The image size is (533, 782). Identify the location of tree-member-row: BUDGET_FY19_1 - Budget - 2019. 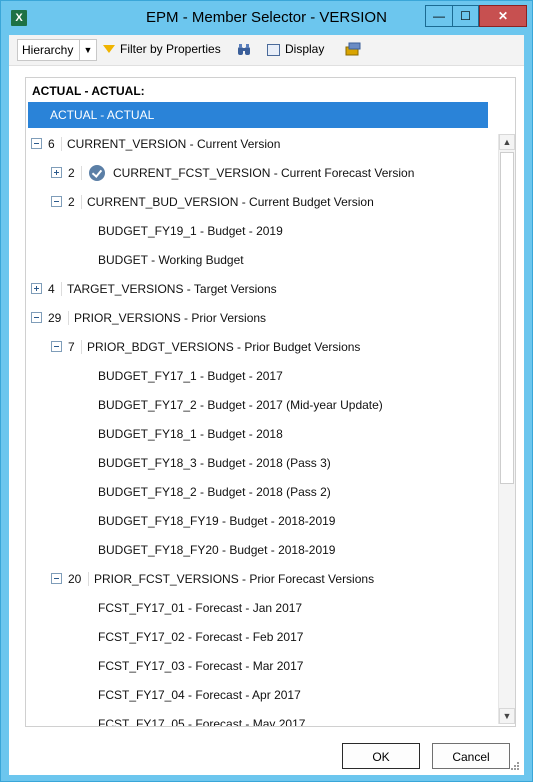
(261, 231).